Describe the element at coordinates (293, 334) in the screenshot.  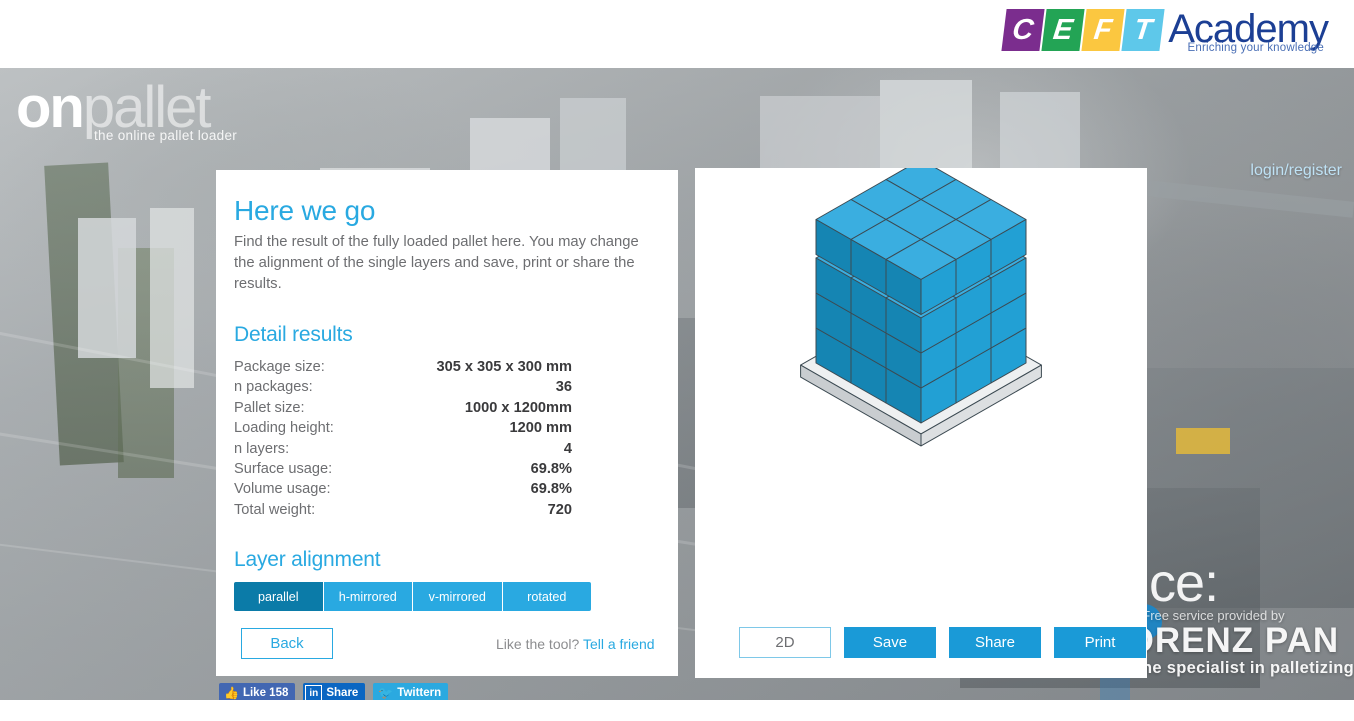
I see `detail-results-heading: Detail results` at that location.